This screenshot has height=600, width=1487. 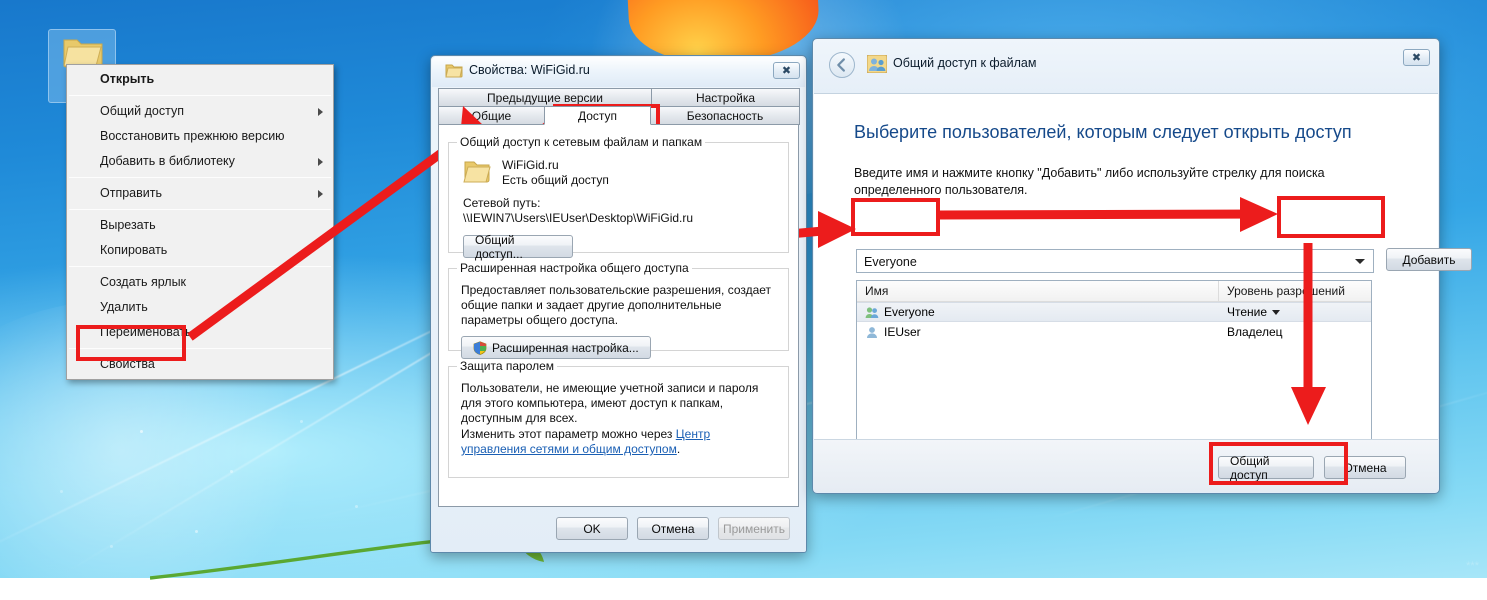 I want to click on menu-item-label: Создать ярлык, so click(x=143, y=282).